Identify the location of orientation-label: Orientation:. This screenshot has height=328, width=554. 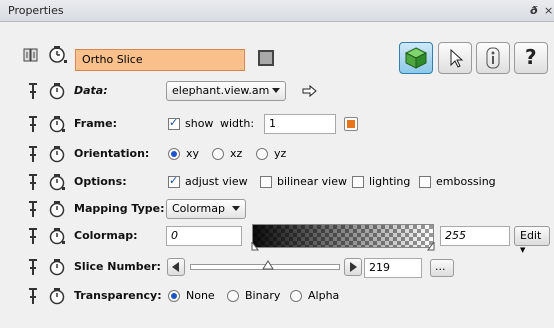
(112, 153).